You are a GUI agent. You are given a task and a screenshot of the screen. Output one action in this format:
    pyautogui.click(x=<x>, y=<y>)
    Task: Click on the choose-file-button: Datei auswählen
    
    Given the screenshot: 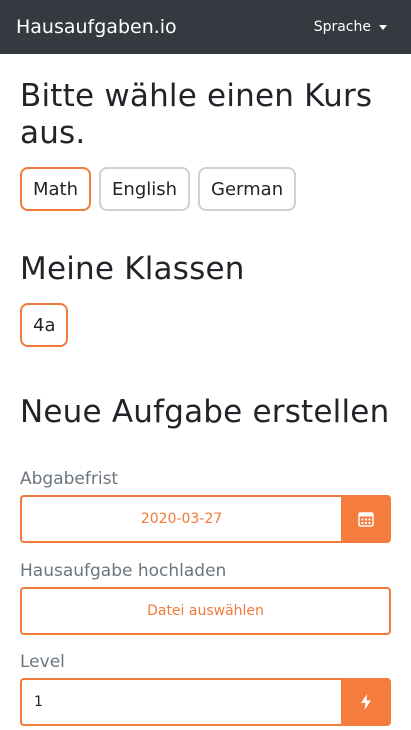 What is the action you would take?
    pyautogui.click(x=205, y=611)
    